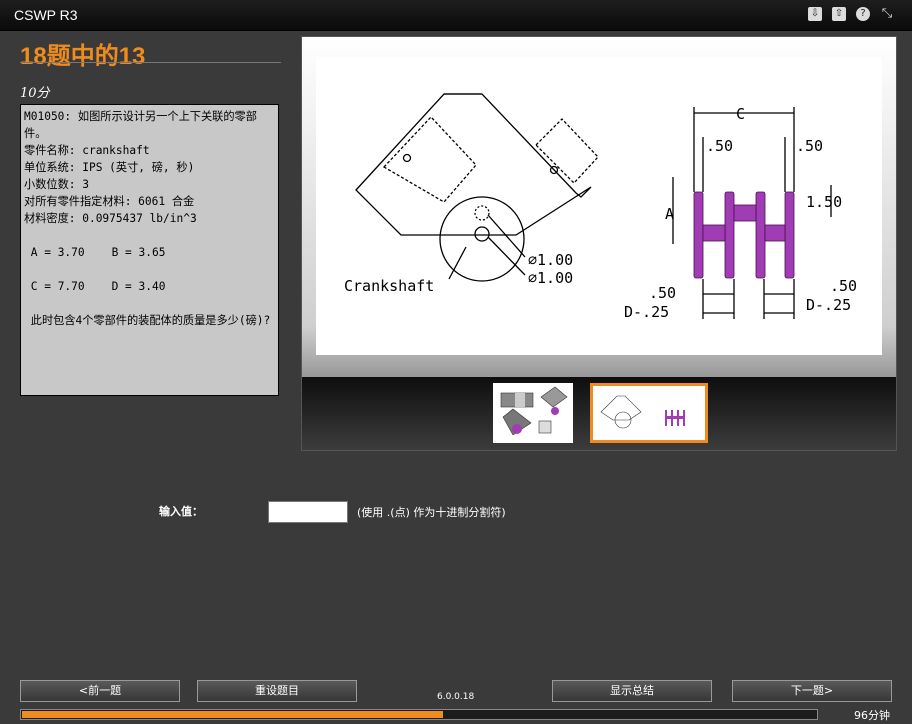 The image size is (912, 724). What do you see at coordinates (843, 286) in the screenshot?
I see `drawing-label-dim-bottom-right: .50` at bounding box center [843, 286].